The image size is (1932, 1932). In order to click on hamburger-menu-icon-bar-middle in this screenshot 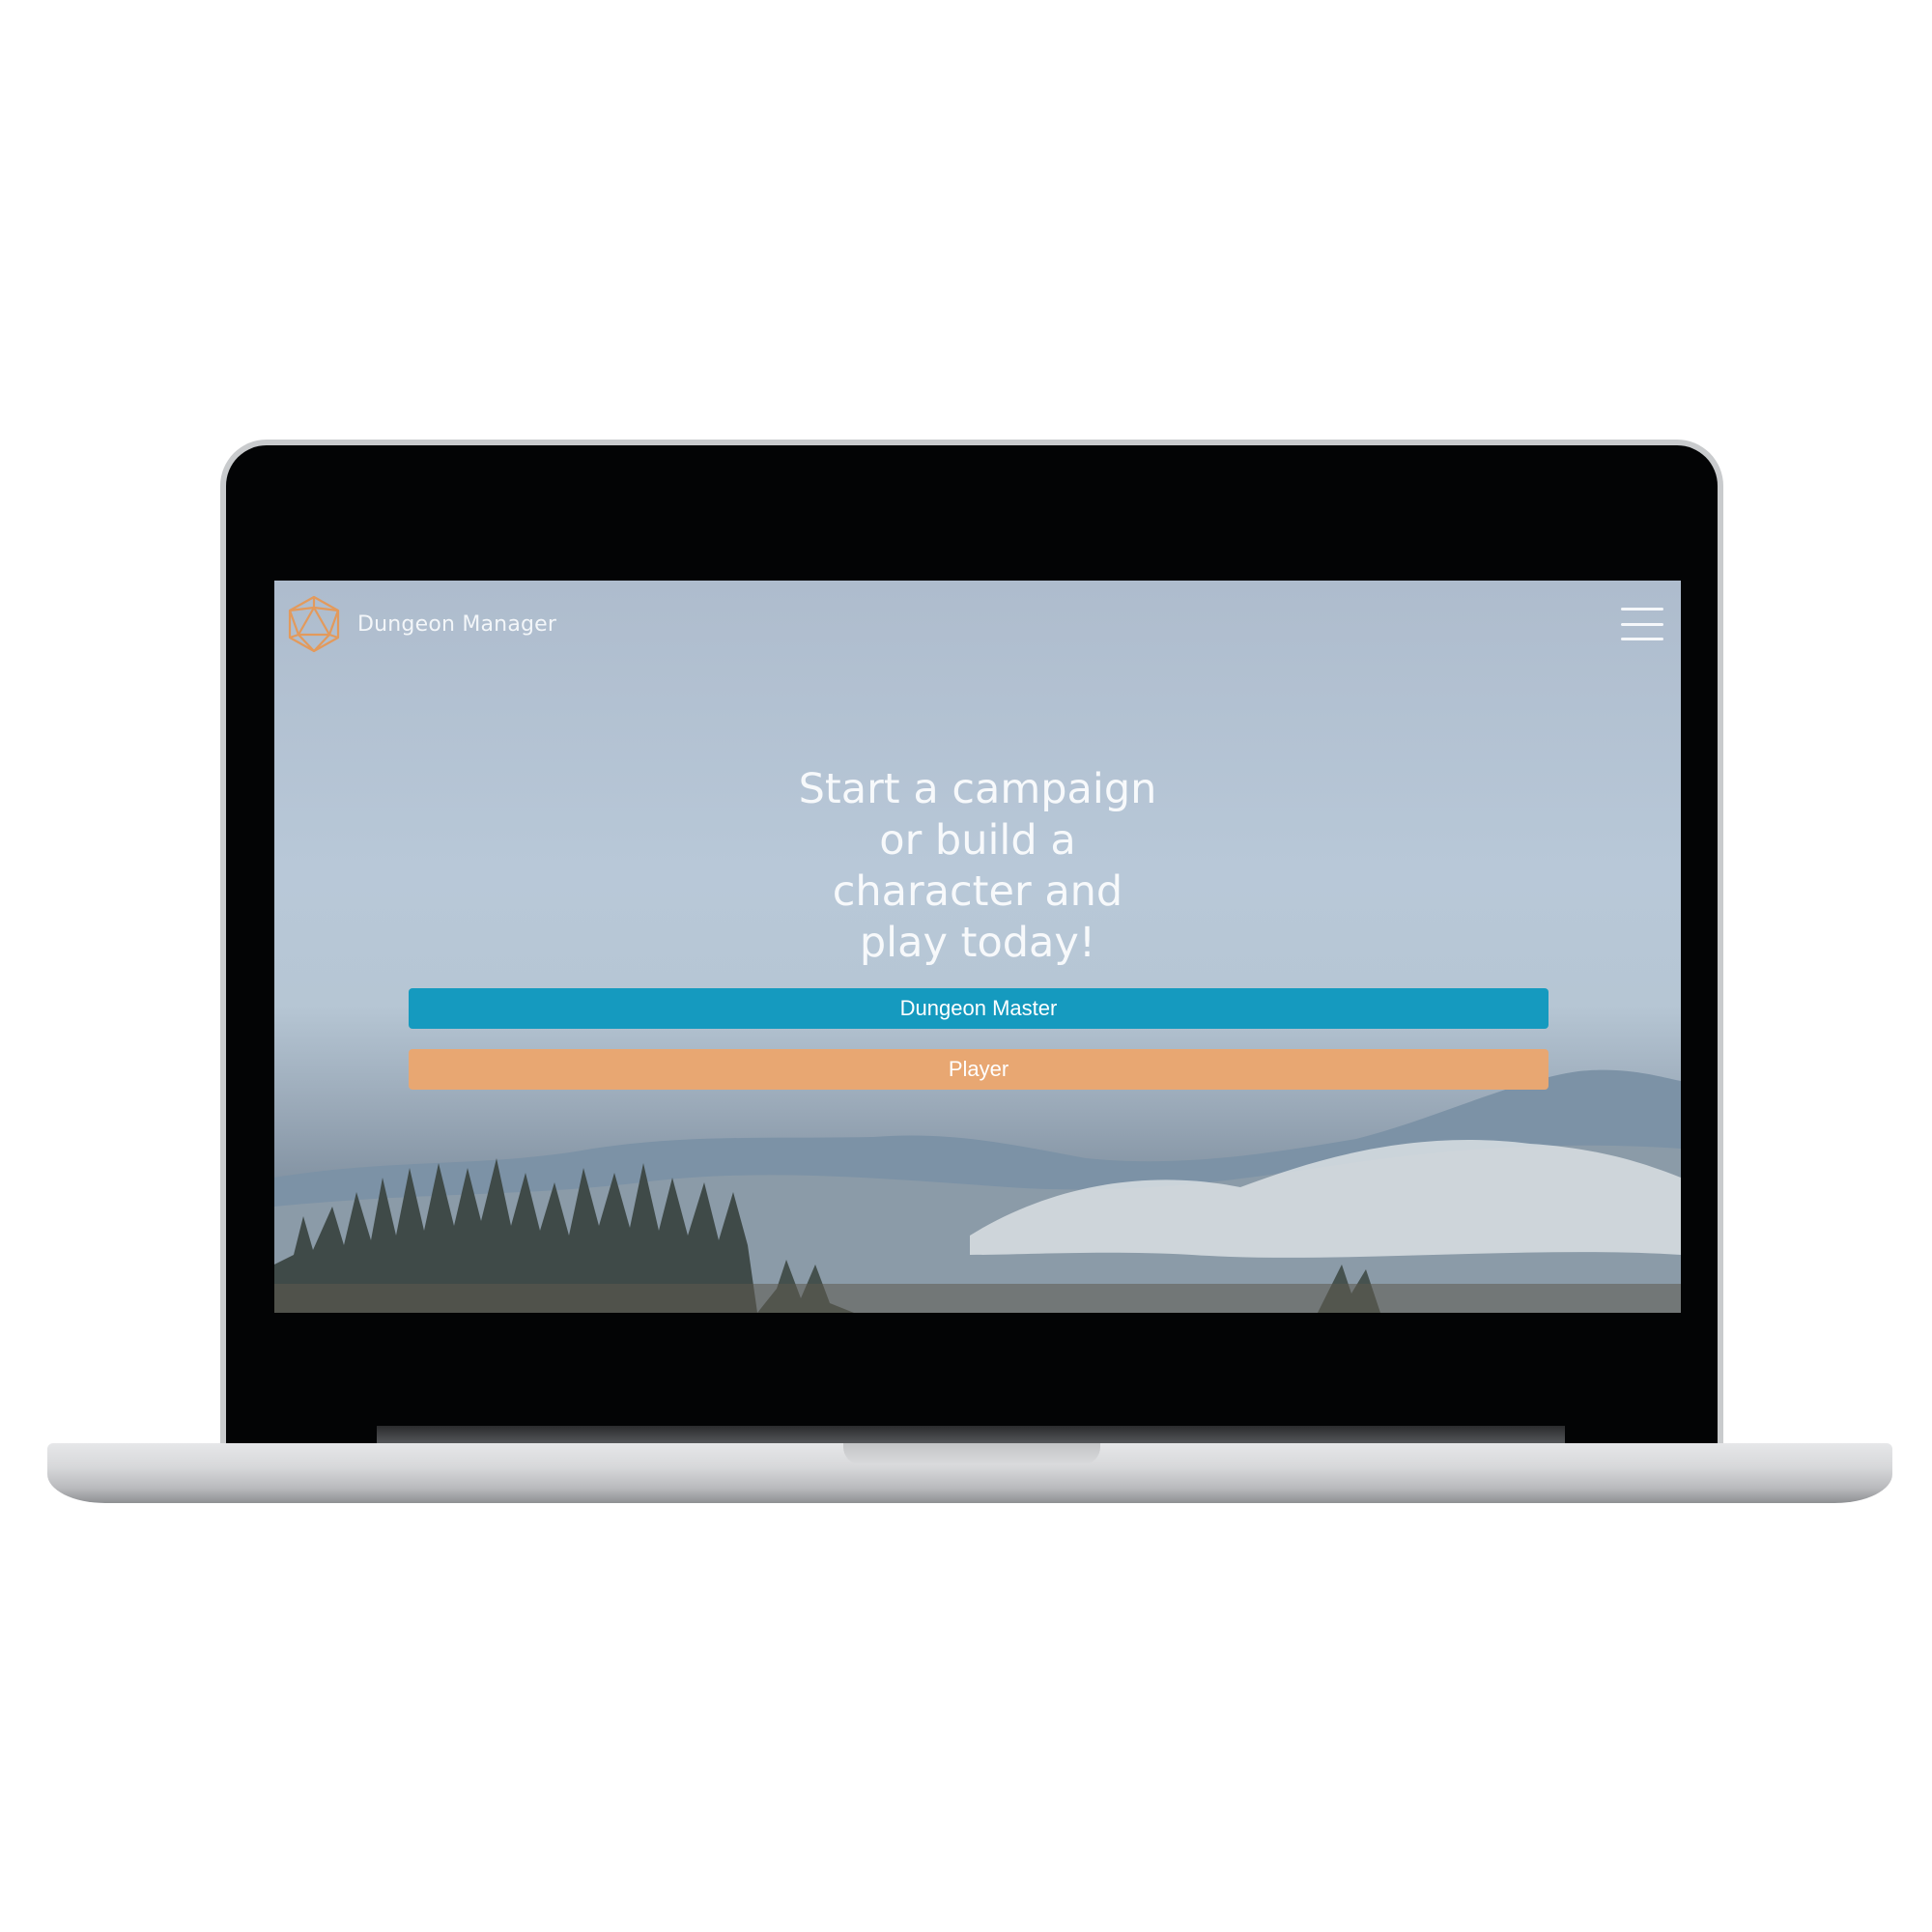, I will do `click(1642, 624)`.